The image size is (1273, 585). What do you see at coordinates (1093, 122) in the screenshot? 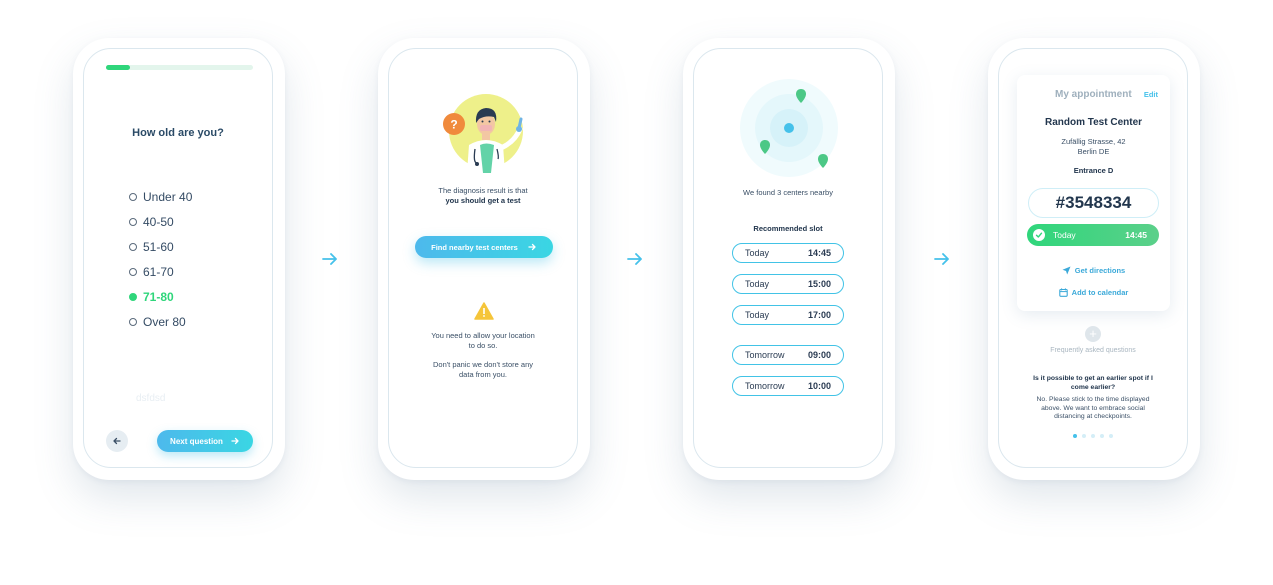
I see `center-name: Random Test Center` at bounding box center [1093, 122].